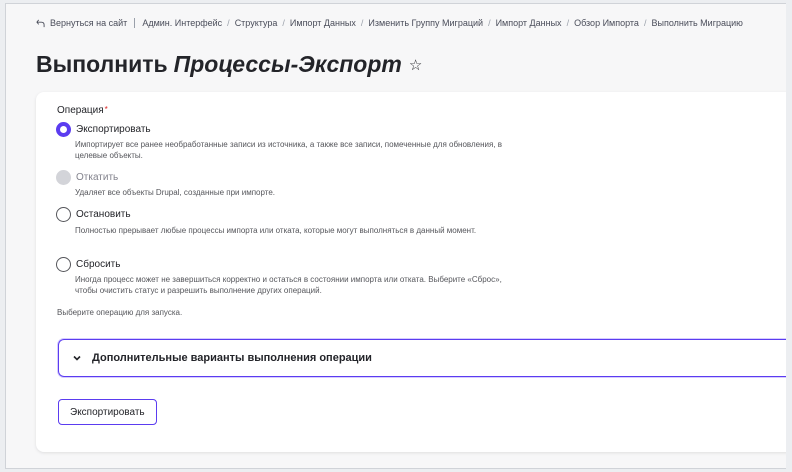 Image resolution: width=792 pixels, height=472 pixels. I want to click on breadcrumb-item-import: Импорт Данных, so click(323, 23).